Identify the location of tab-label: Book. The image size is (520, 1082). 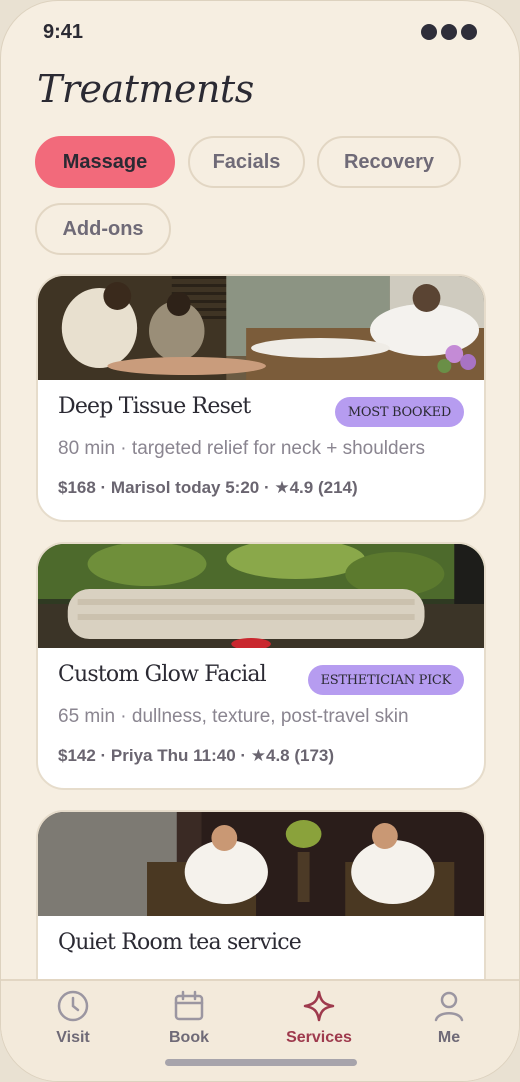
(189, 1037).